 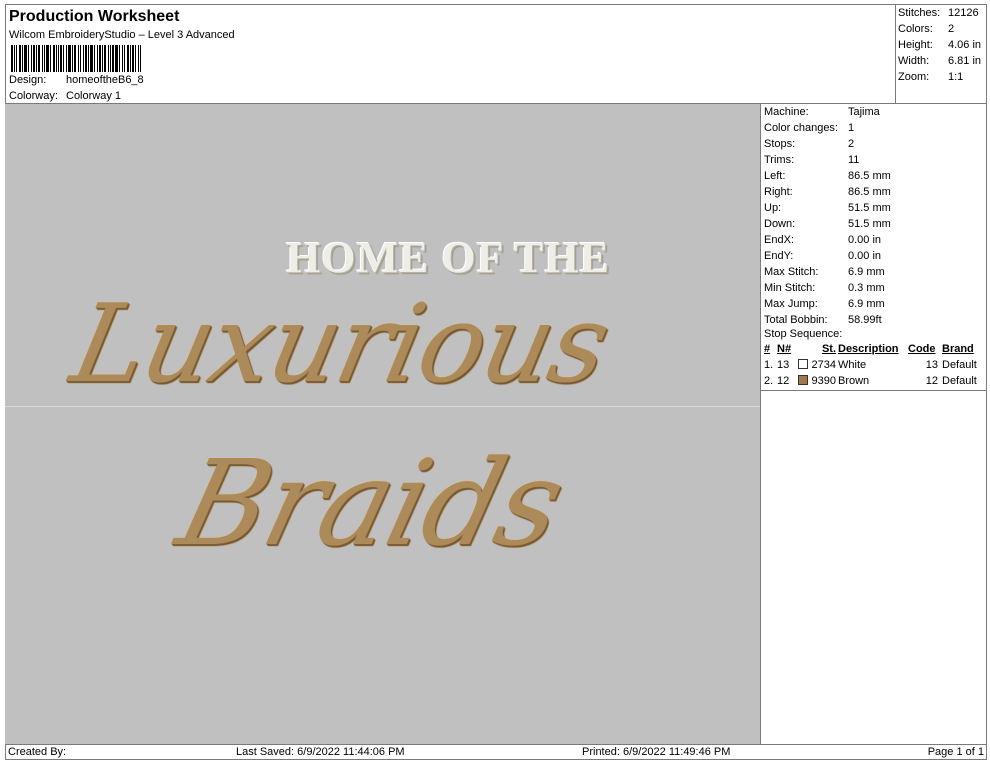 What do you see at coordinates (914, 61) in the screenshot?
I see `summary-label: Width:` at bounding box center [914, 61].